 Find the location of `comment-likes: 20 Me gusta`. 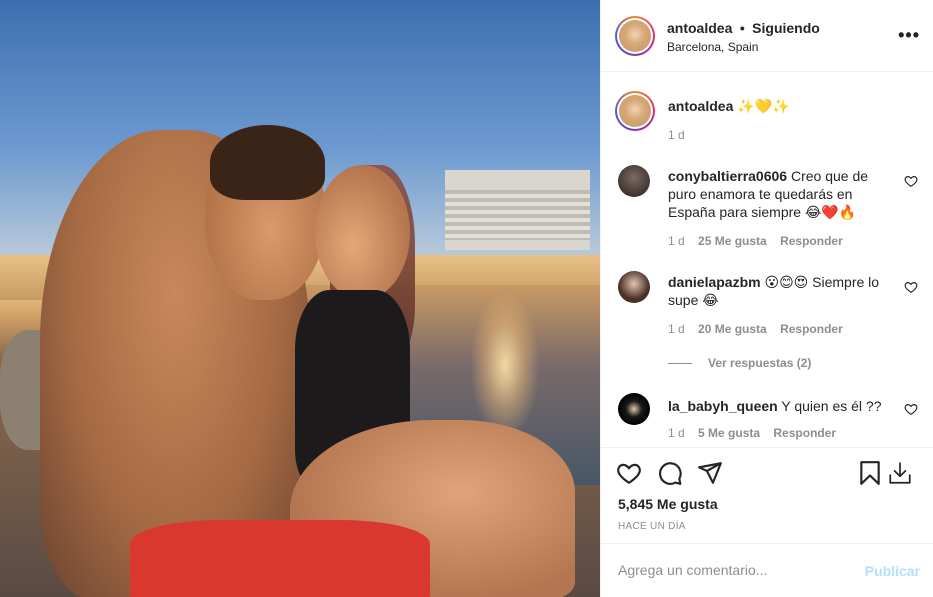

comment-likes: 20 Me gusta is located at coordinates (732, 329).